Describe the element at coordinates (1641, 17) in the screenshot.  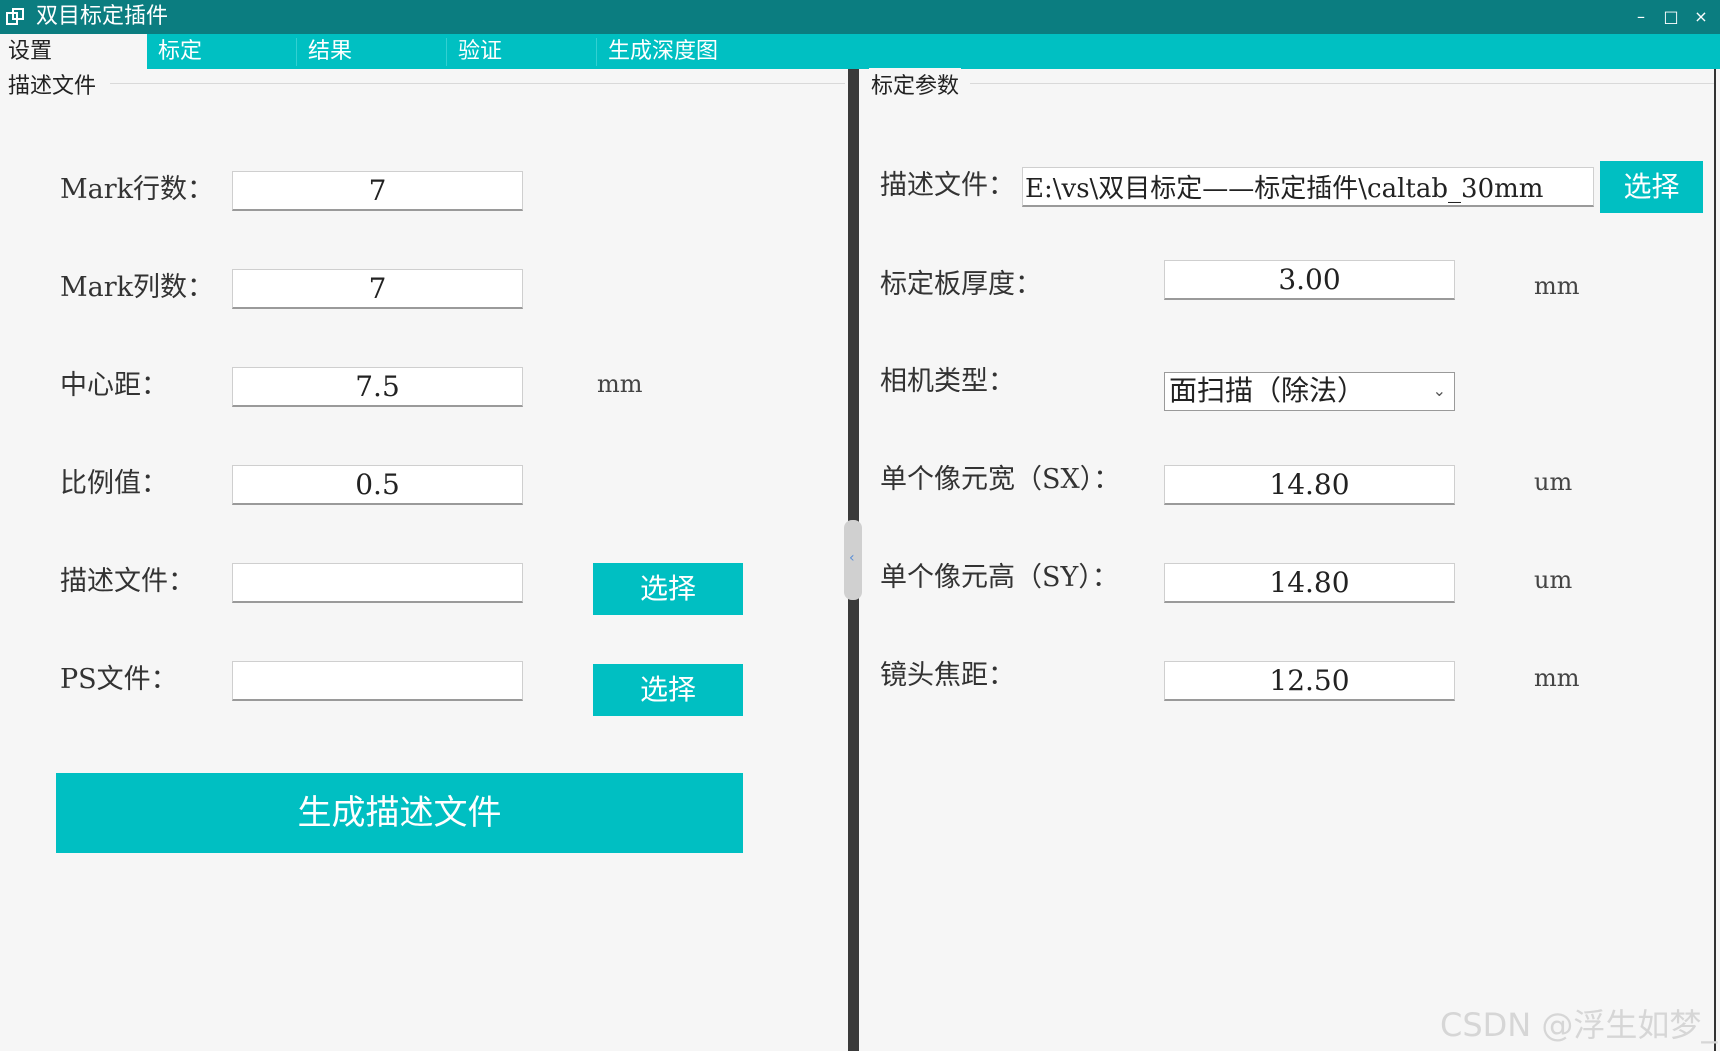
I see `minimize-button: –` at that location.